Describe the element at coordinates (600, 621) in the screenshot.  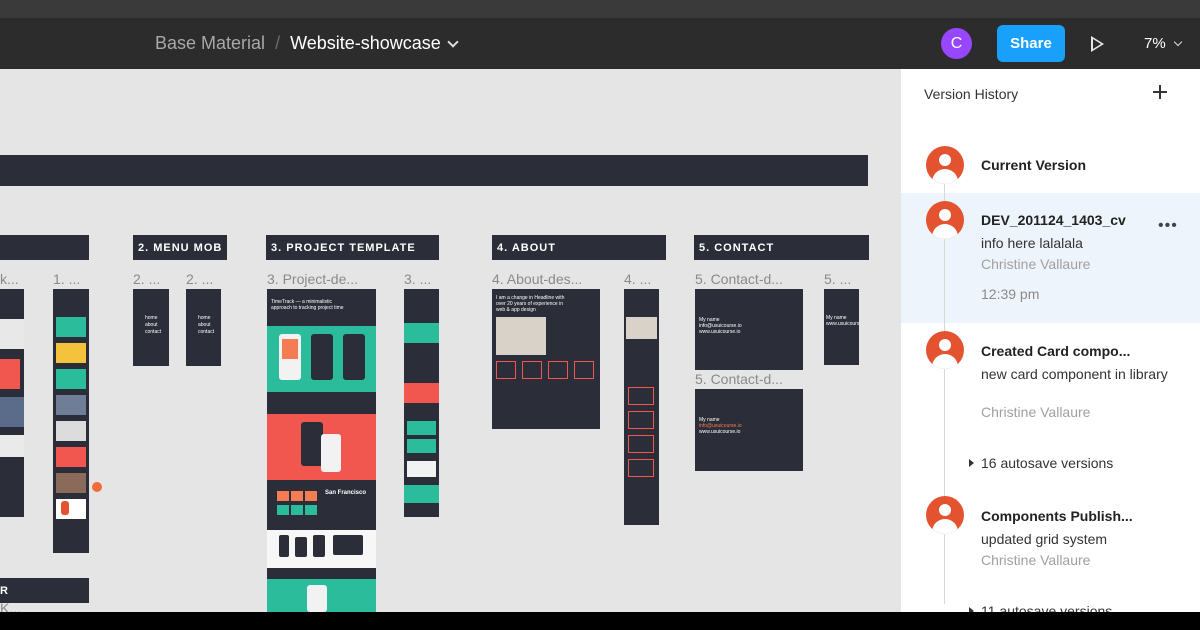
I see `window-bottom-bar` at that location.